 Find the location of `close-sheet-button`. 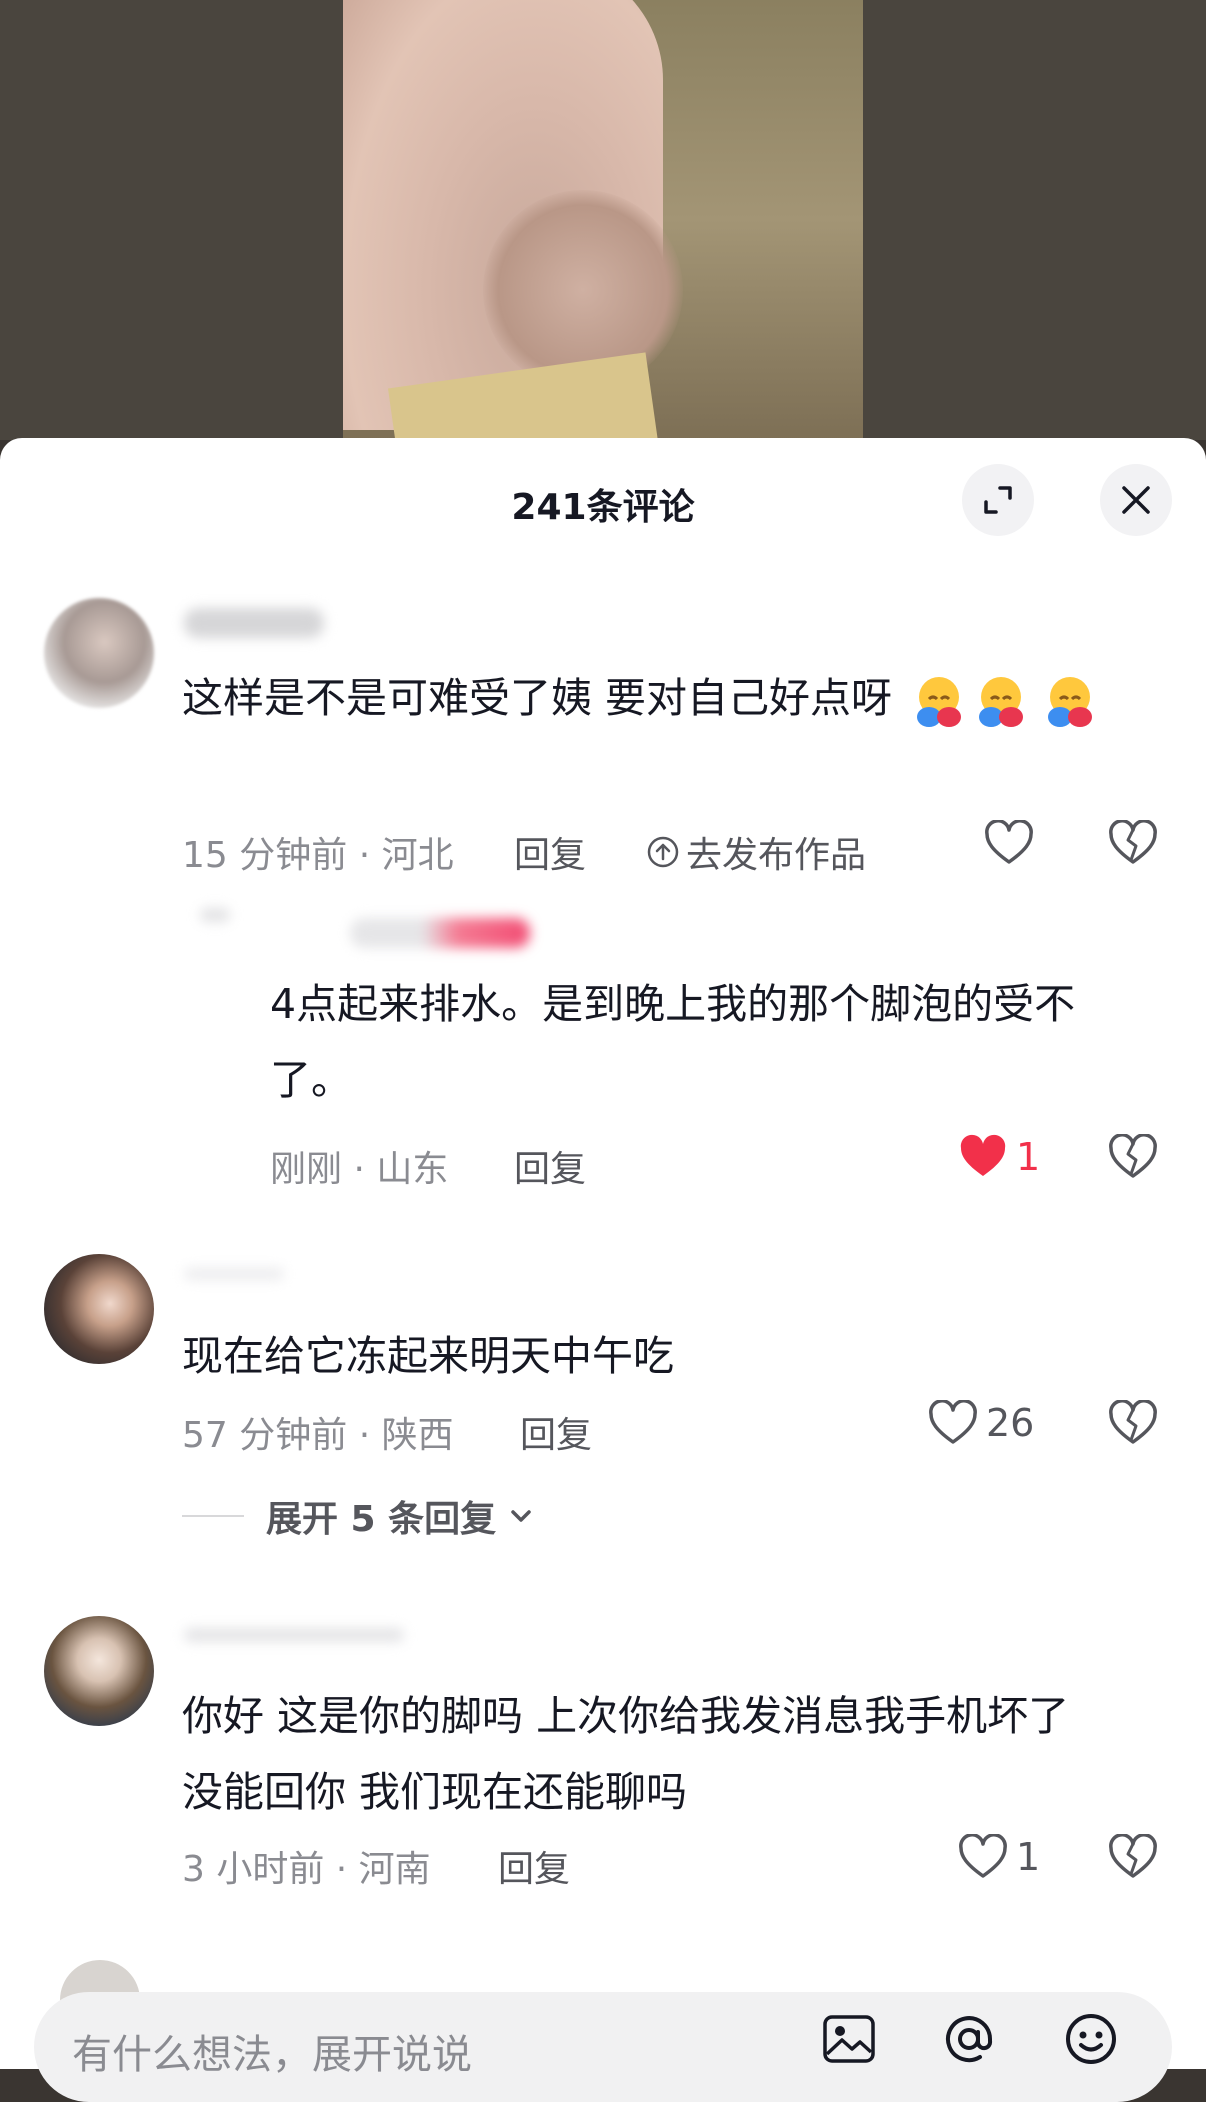

close-sheet-button is located at coordinates (1136, 500).